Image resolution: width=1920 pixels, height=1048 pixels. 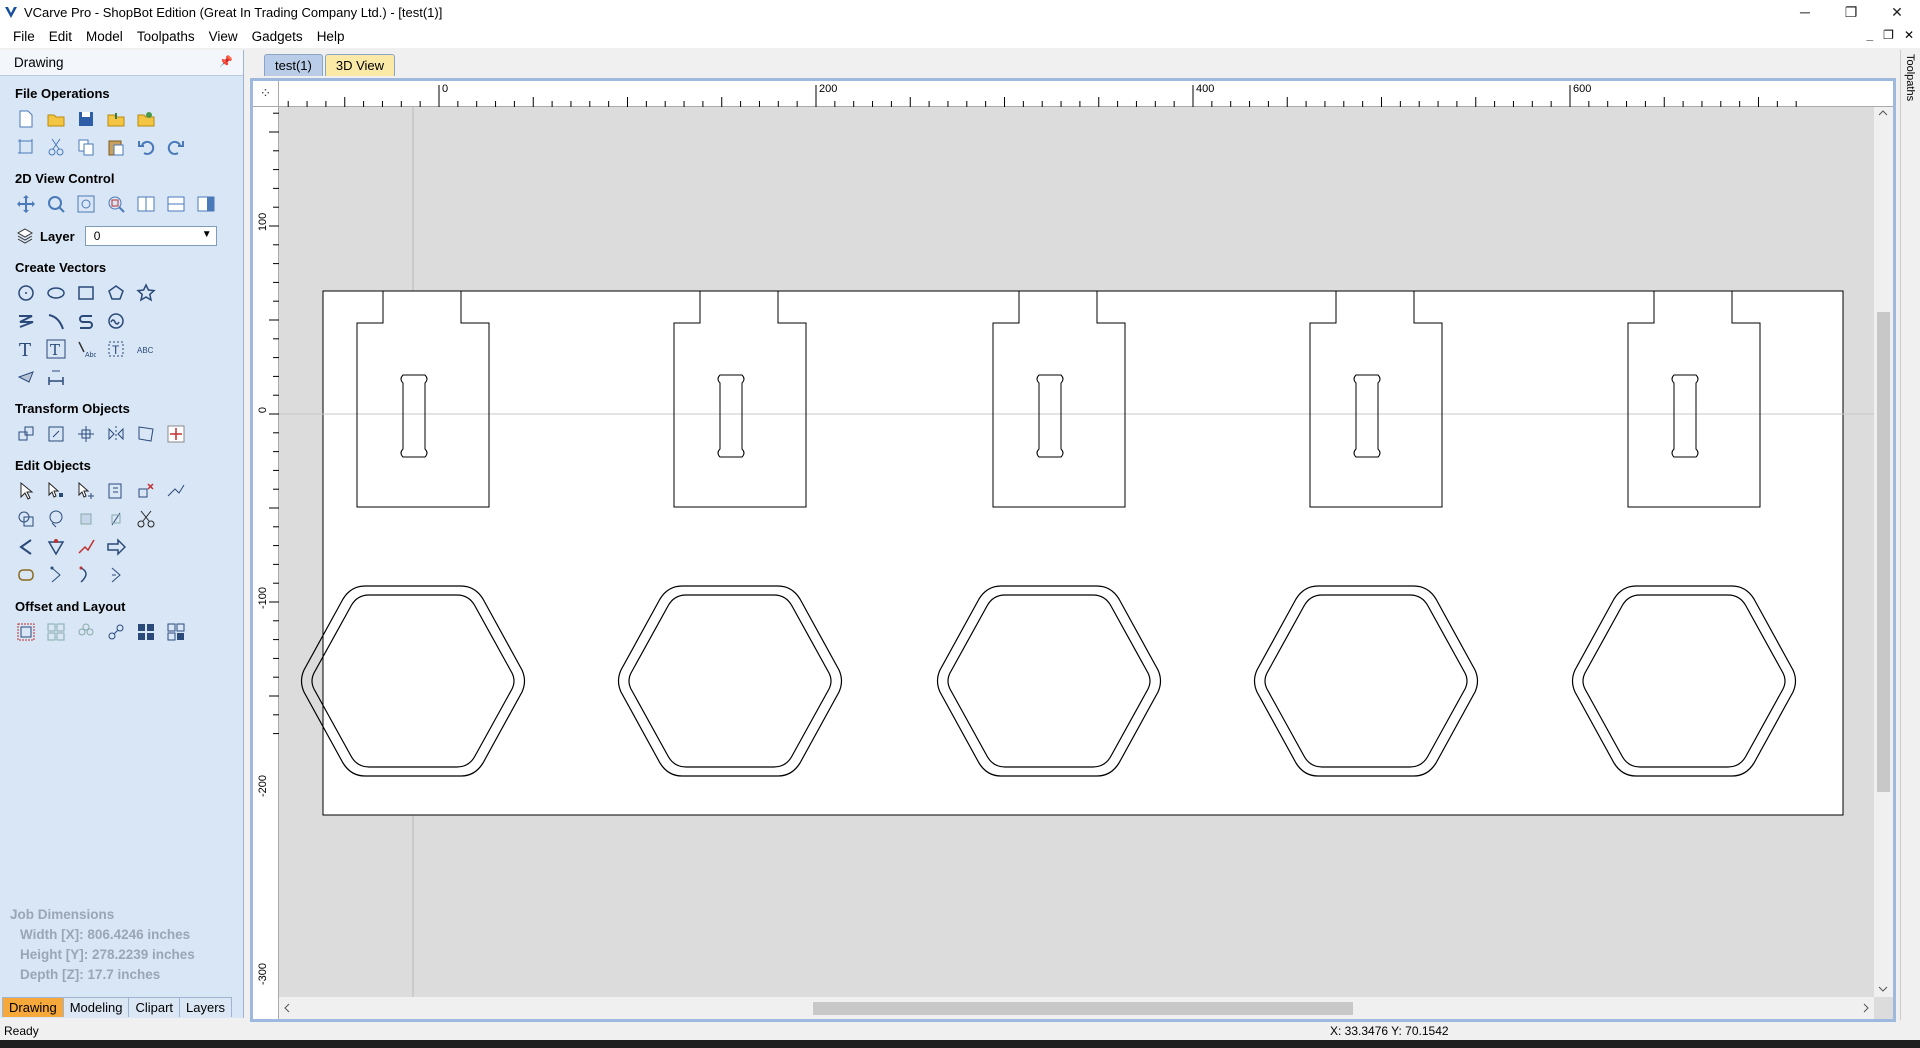 What do you see at coordinates (116, 147) in the screenshot?
I see `paste-icon` at bounding box center [116, 147].